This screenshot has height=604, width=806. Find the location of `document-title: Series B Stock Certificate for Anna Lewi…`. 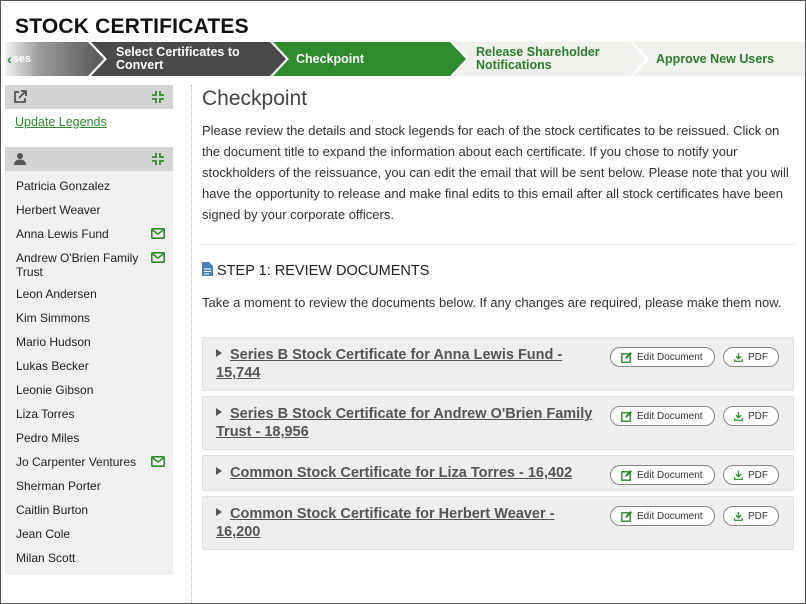

document-title: Series B Stock Certificate for Anna Lewi… is located at coordinates (389, 364).